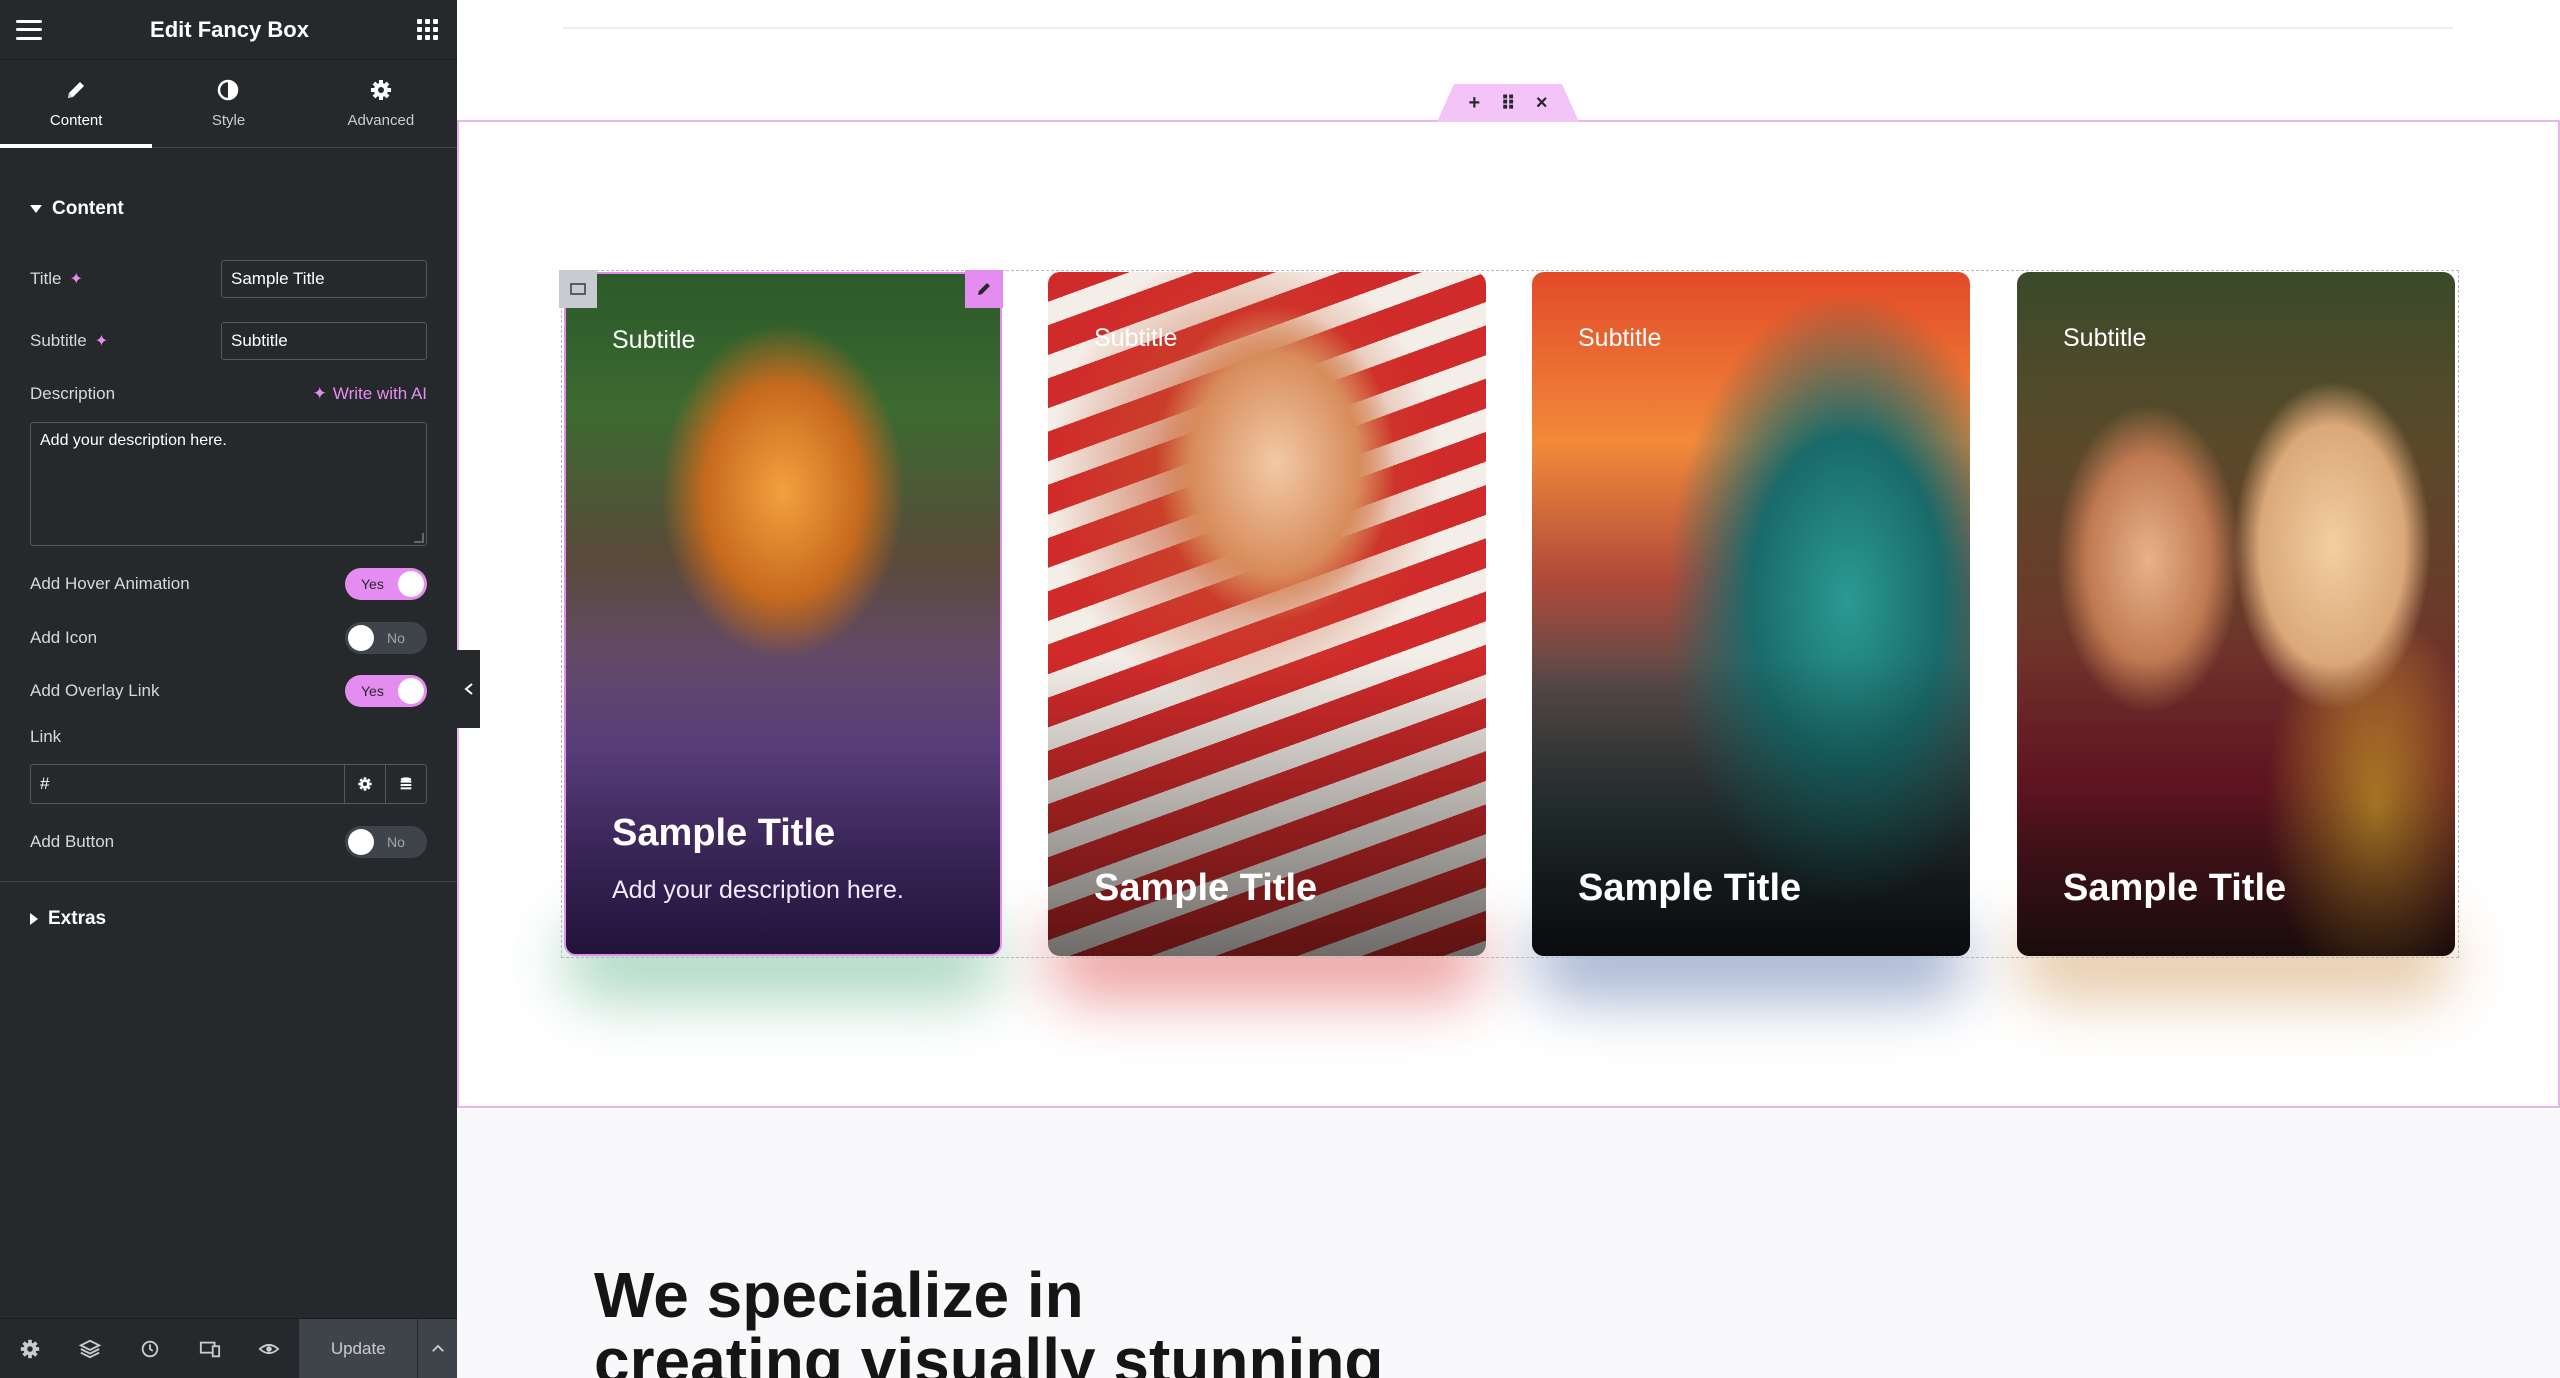 This screenshot has height=1378, width=2560. I want to click on content-section-title: Content, so click(88, 208).